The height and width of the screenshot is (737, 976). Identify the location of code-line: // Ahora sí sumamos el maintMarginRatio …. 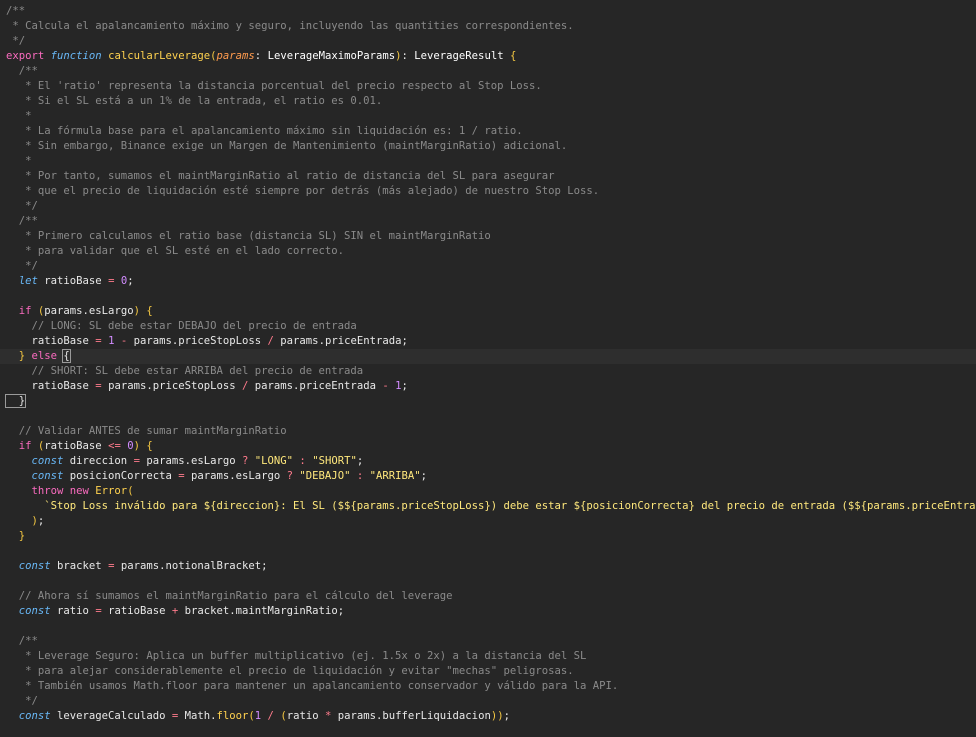
(488, 596).